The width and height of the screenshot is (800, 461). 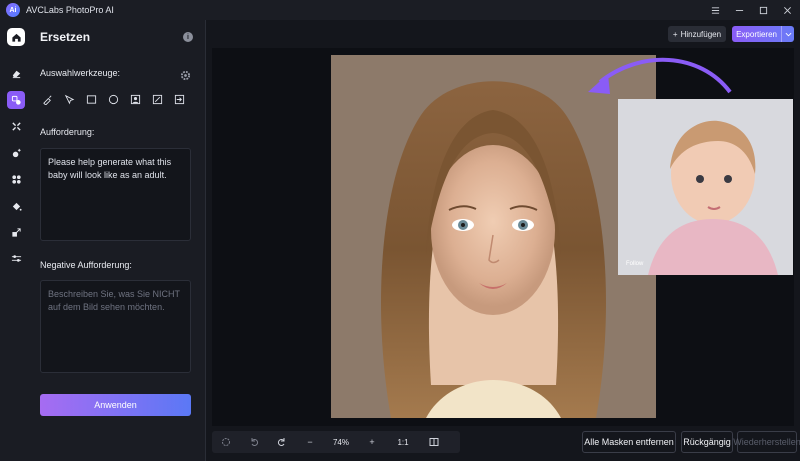 What do you see at coordinates (13, 10) in the screenshot?
I see `app-logo: Ai` at bounding box center [13, 10].